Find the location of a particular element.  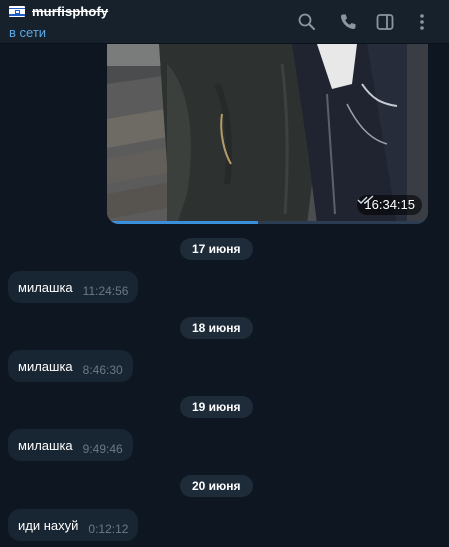

message-time: 11:24:56 is located at coordinates (105, 291).